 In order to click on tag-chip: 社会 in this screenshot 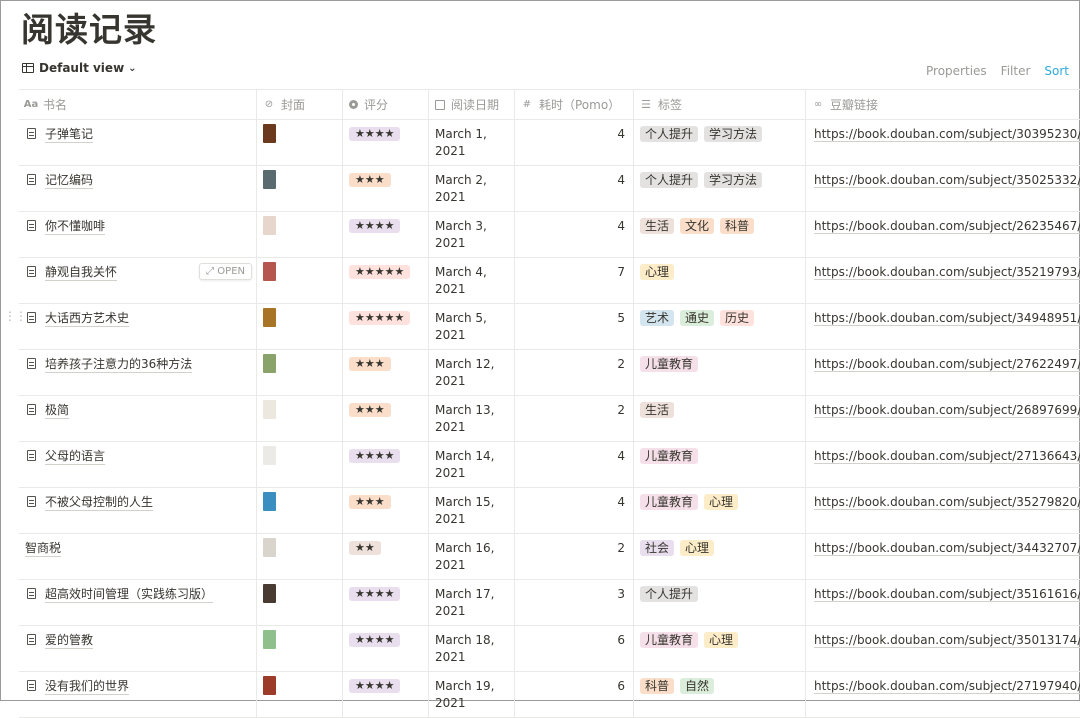, I will do `click(657, 548)`.